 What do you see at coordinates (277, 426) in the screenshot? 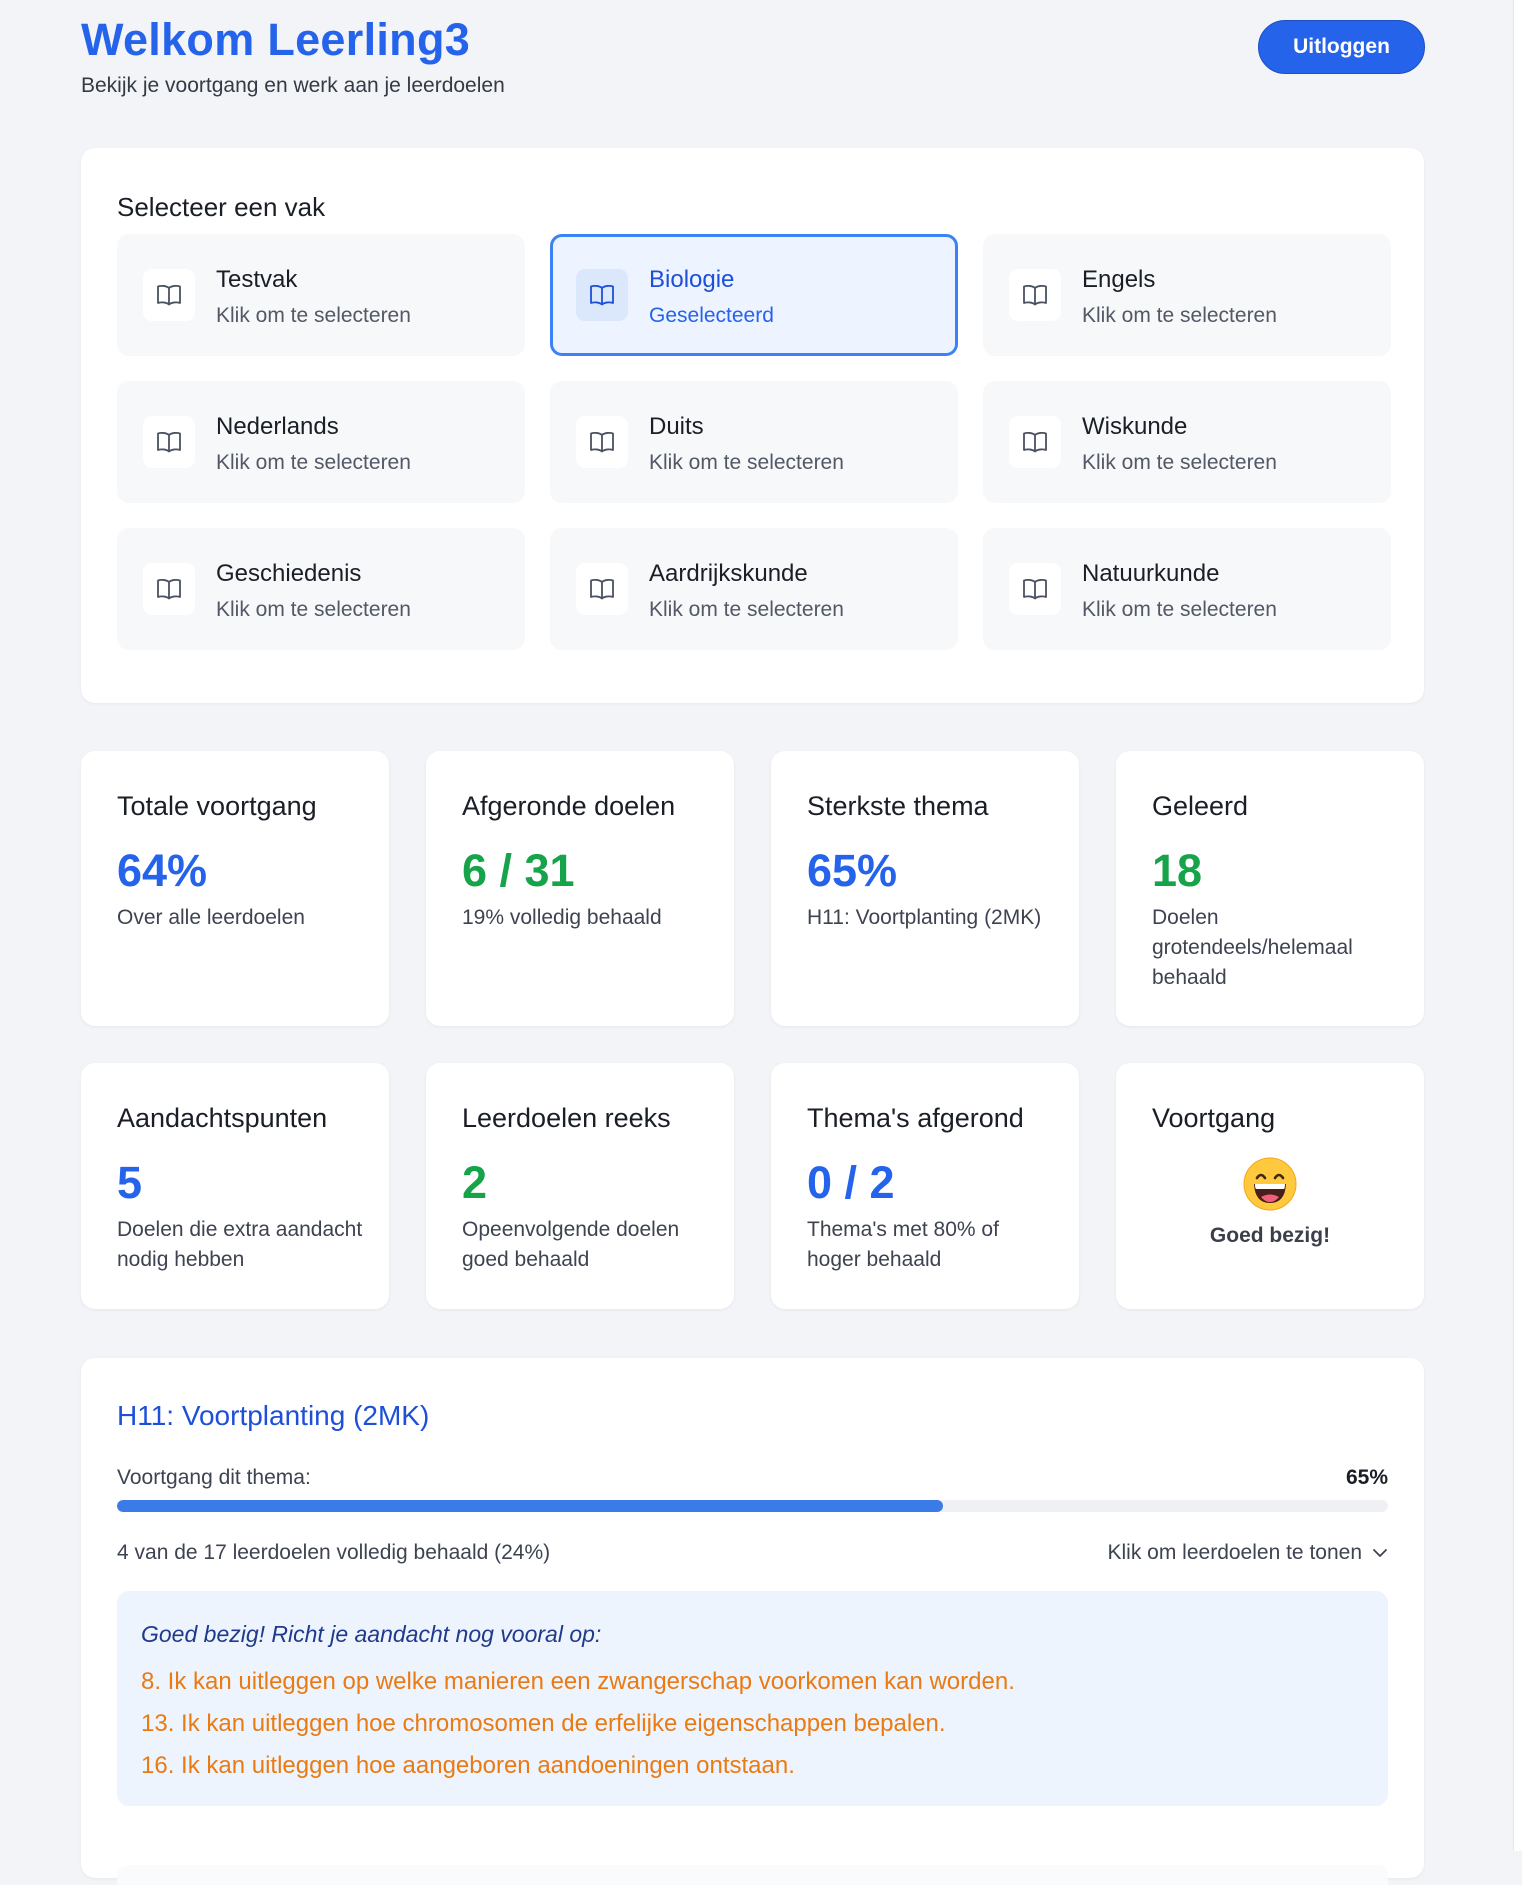
I see `subject-name: Nederlands` at bounding box center [277, 426].